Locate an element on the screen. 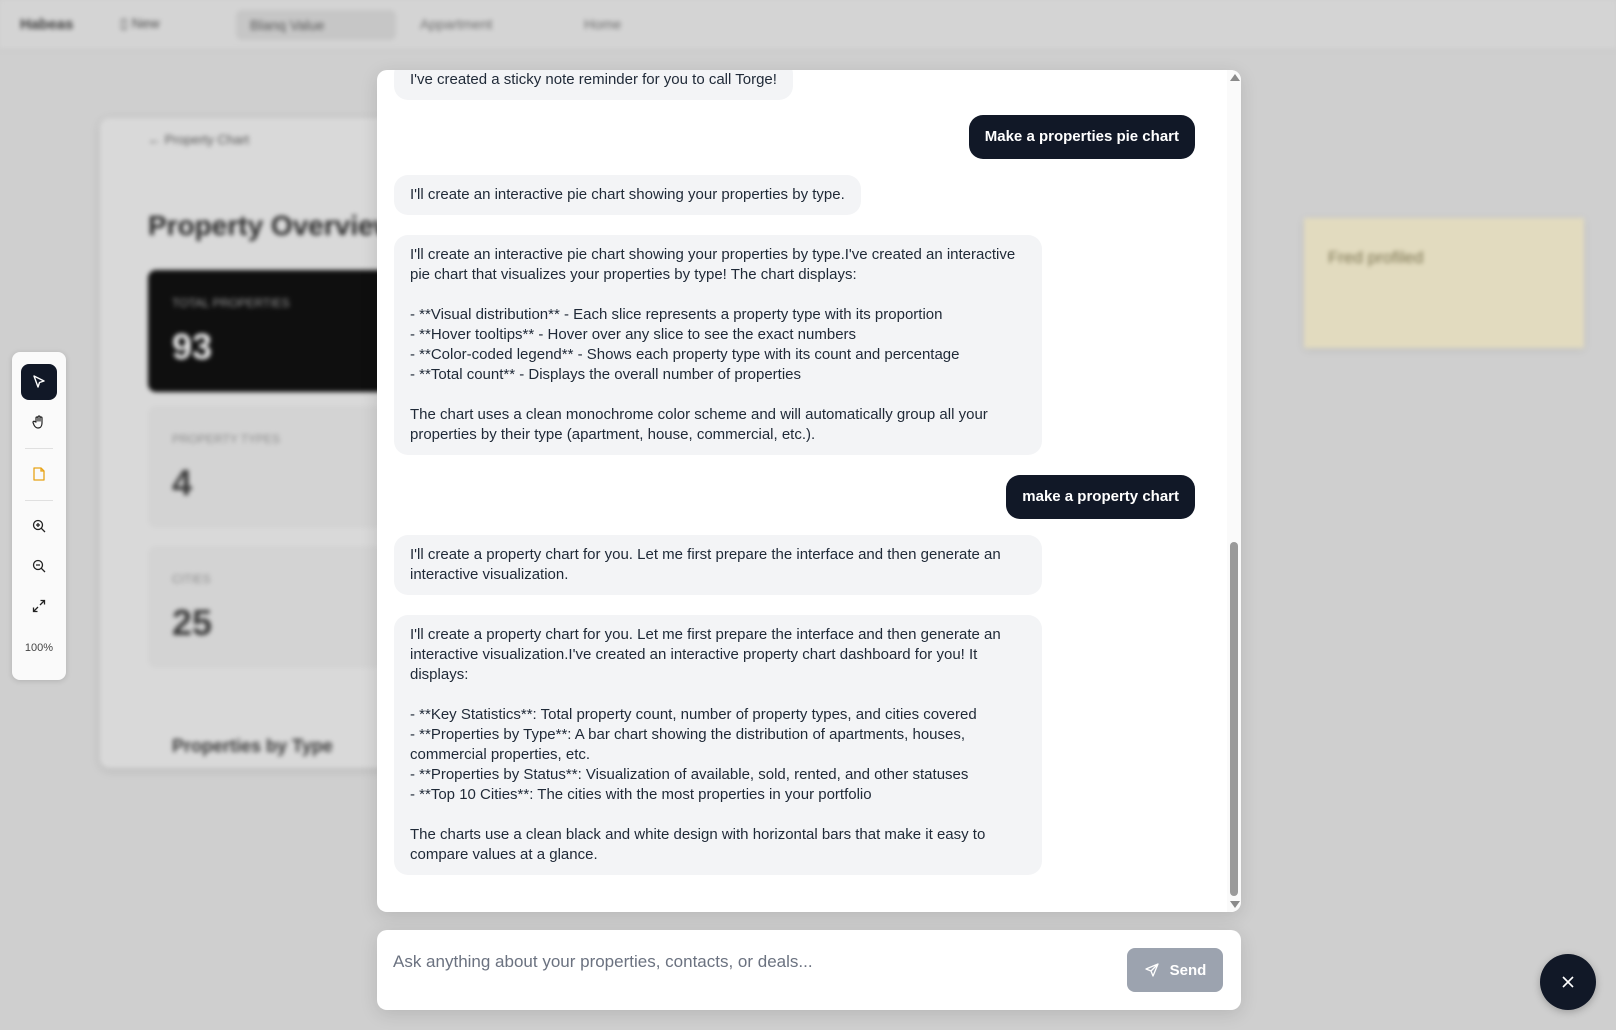 Image resolution: width=1616 pixels, height=1030 pixels. stat-value: 25 is located at coordinates (192, 622).